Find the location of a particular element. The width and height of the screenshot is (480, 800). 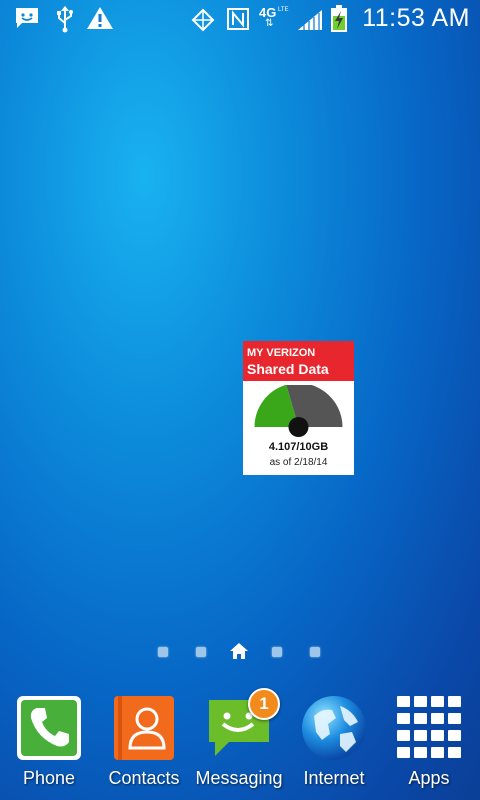

data-usage-gauge is located at coordinates (298, 411).